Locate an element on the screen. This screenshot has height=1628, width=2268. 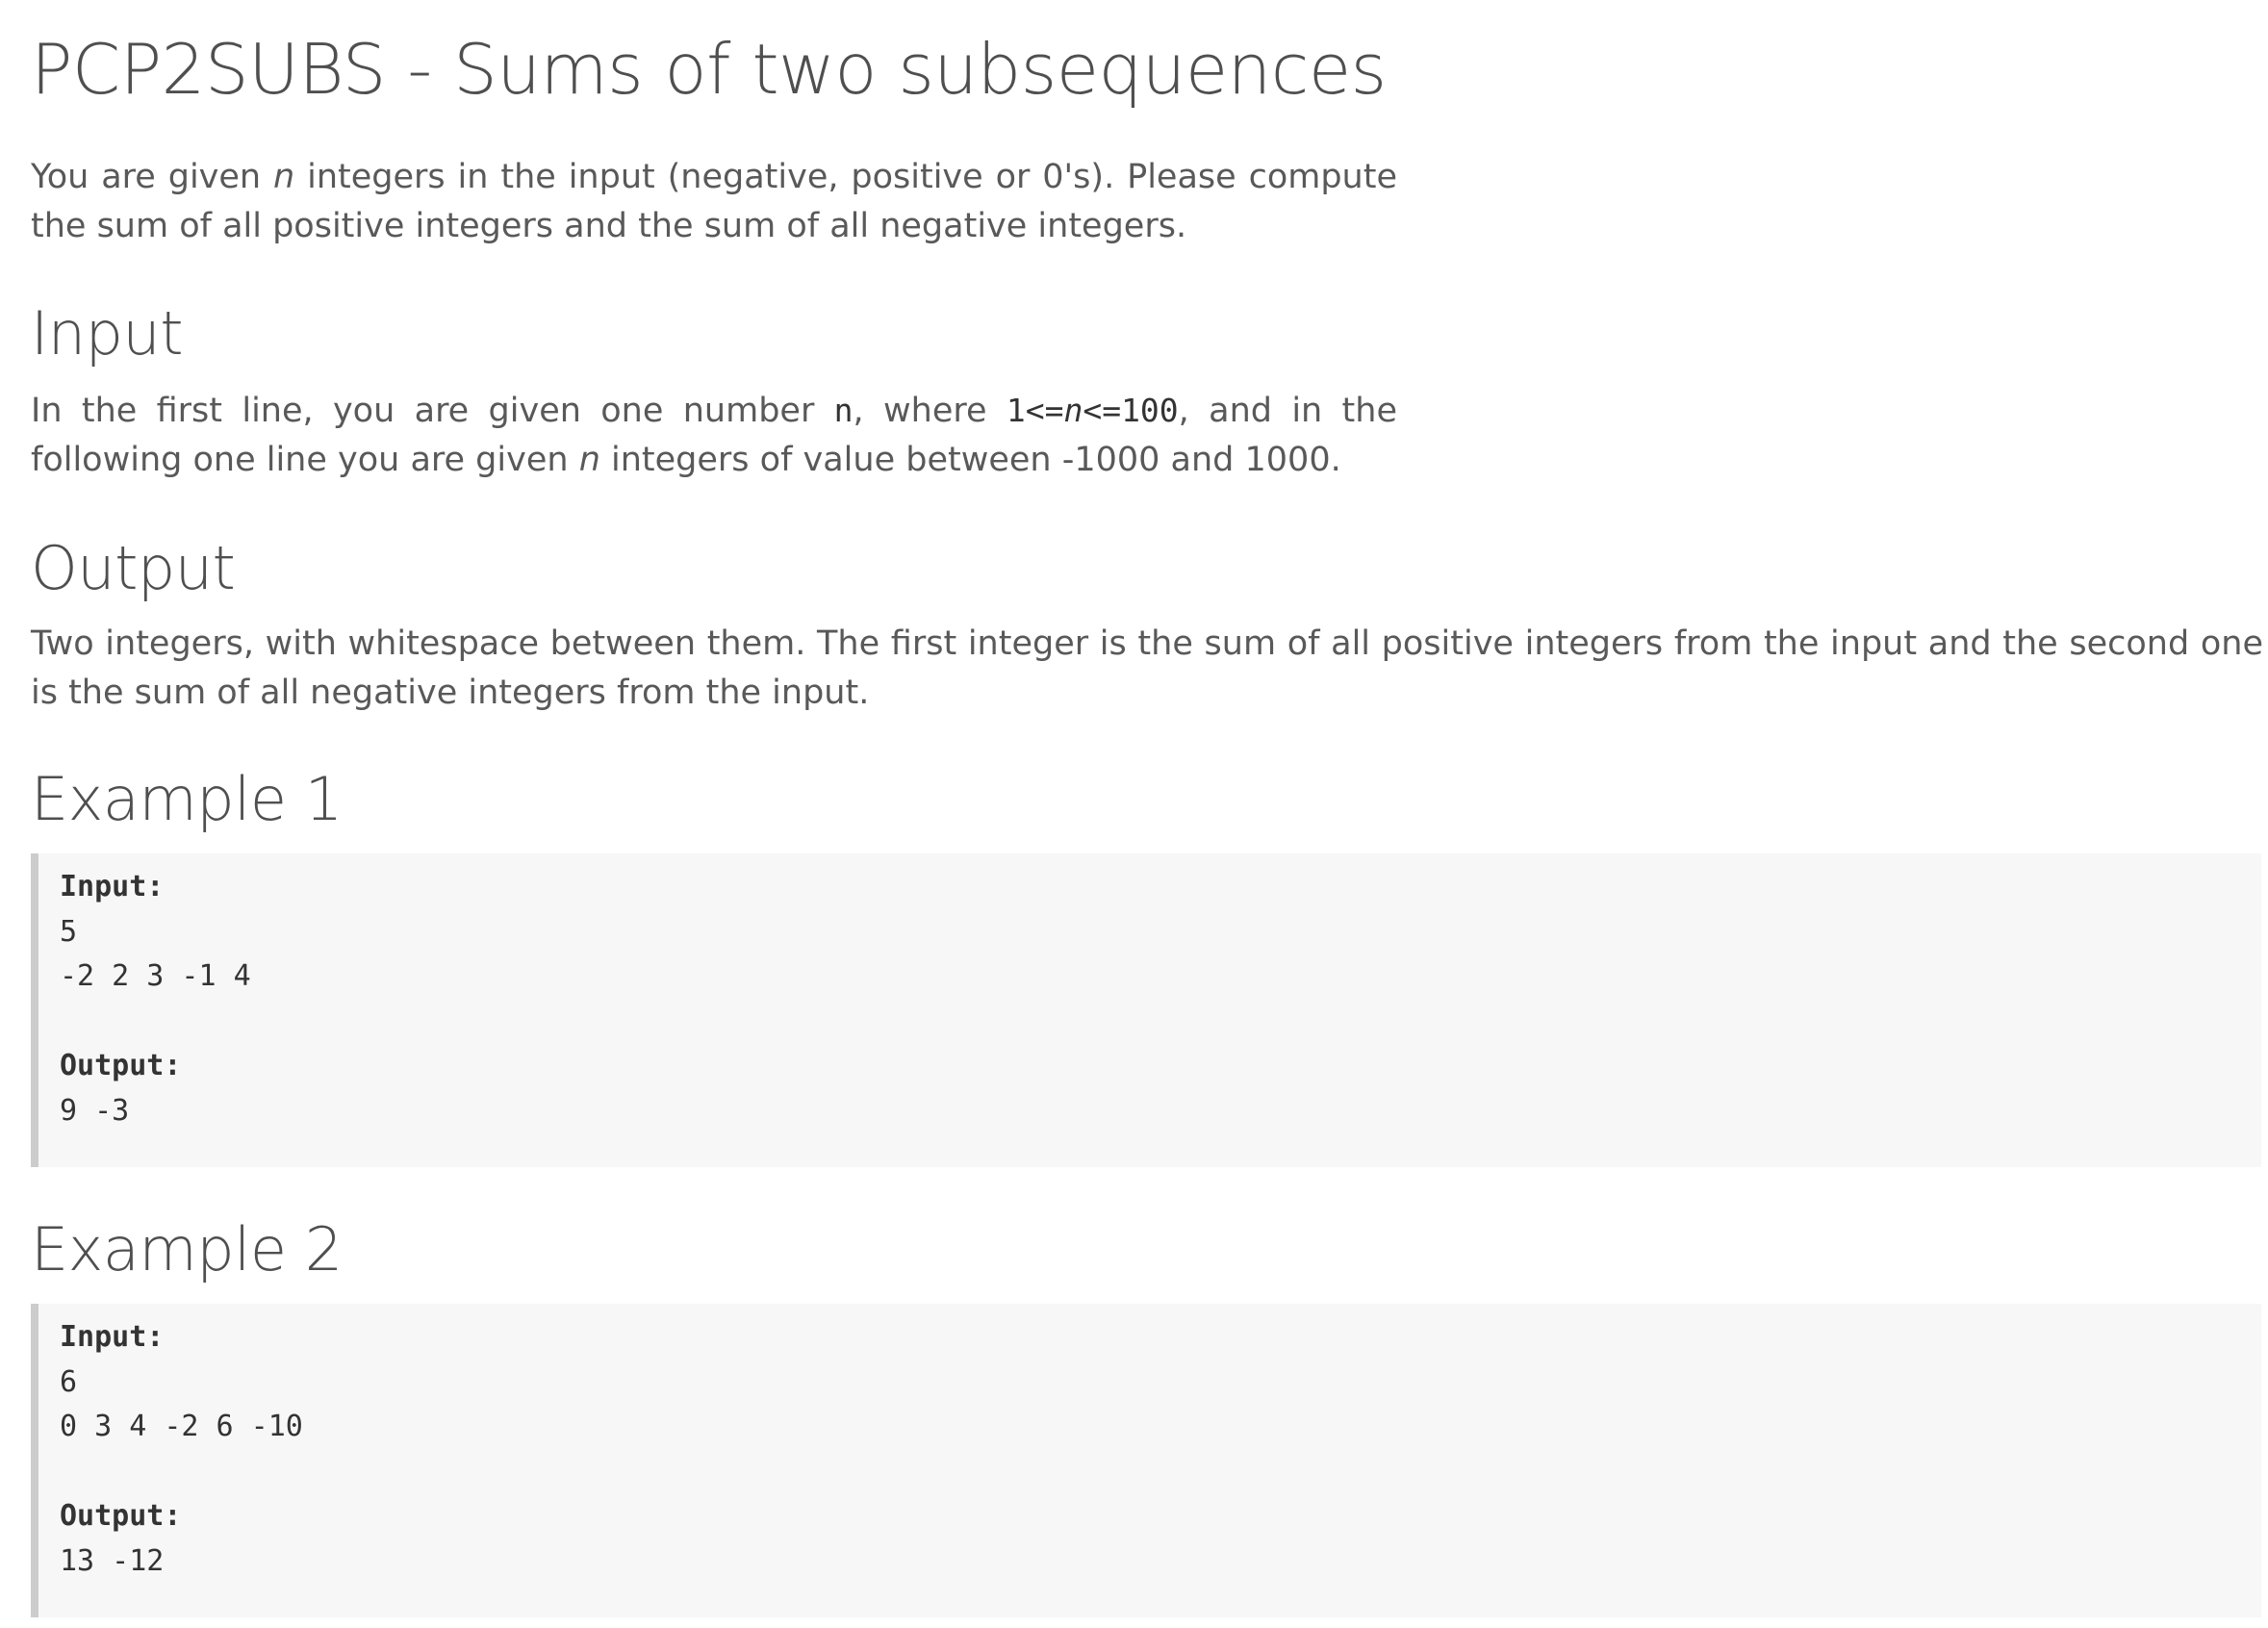
code-range: 1<=n<=100 is located at coordinates (1093, 411).